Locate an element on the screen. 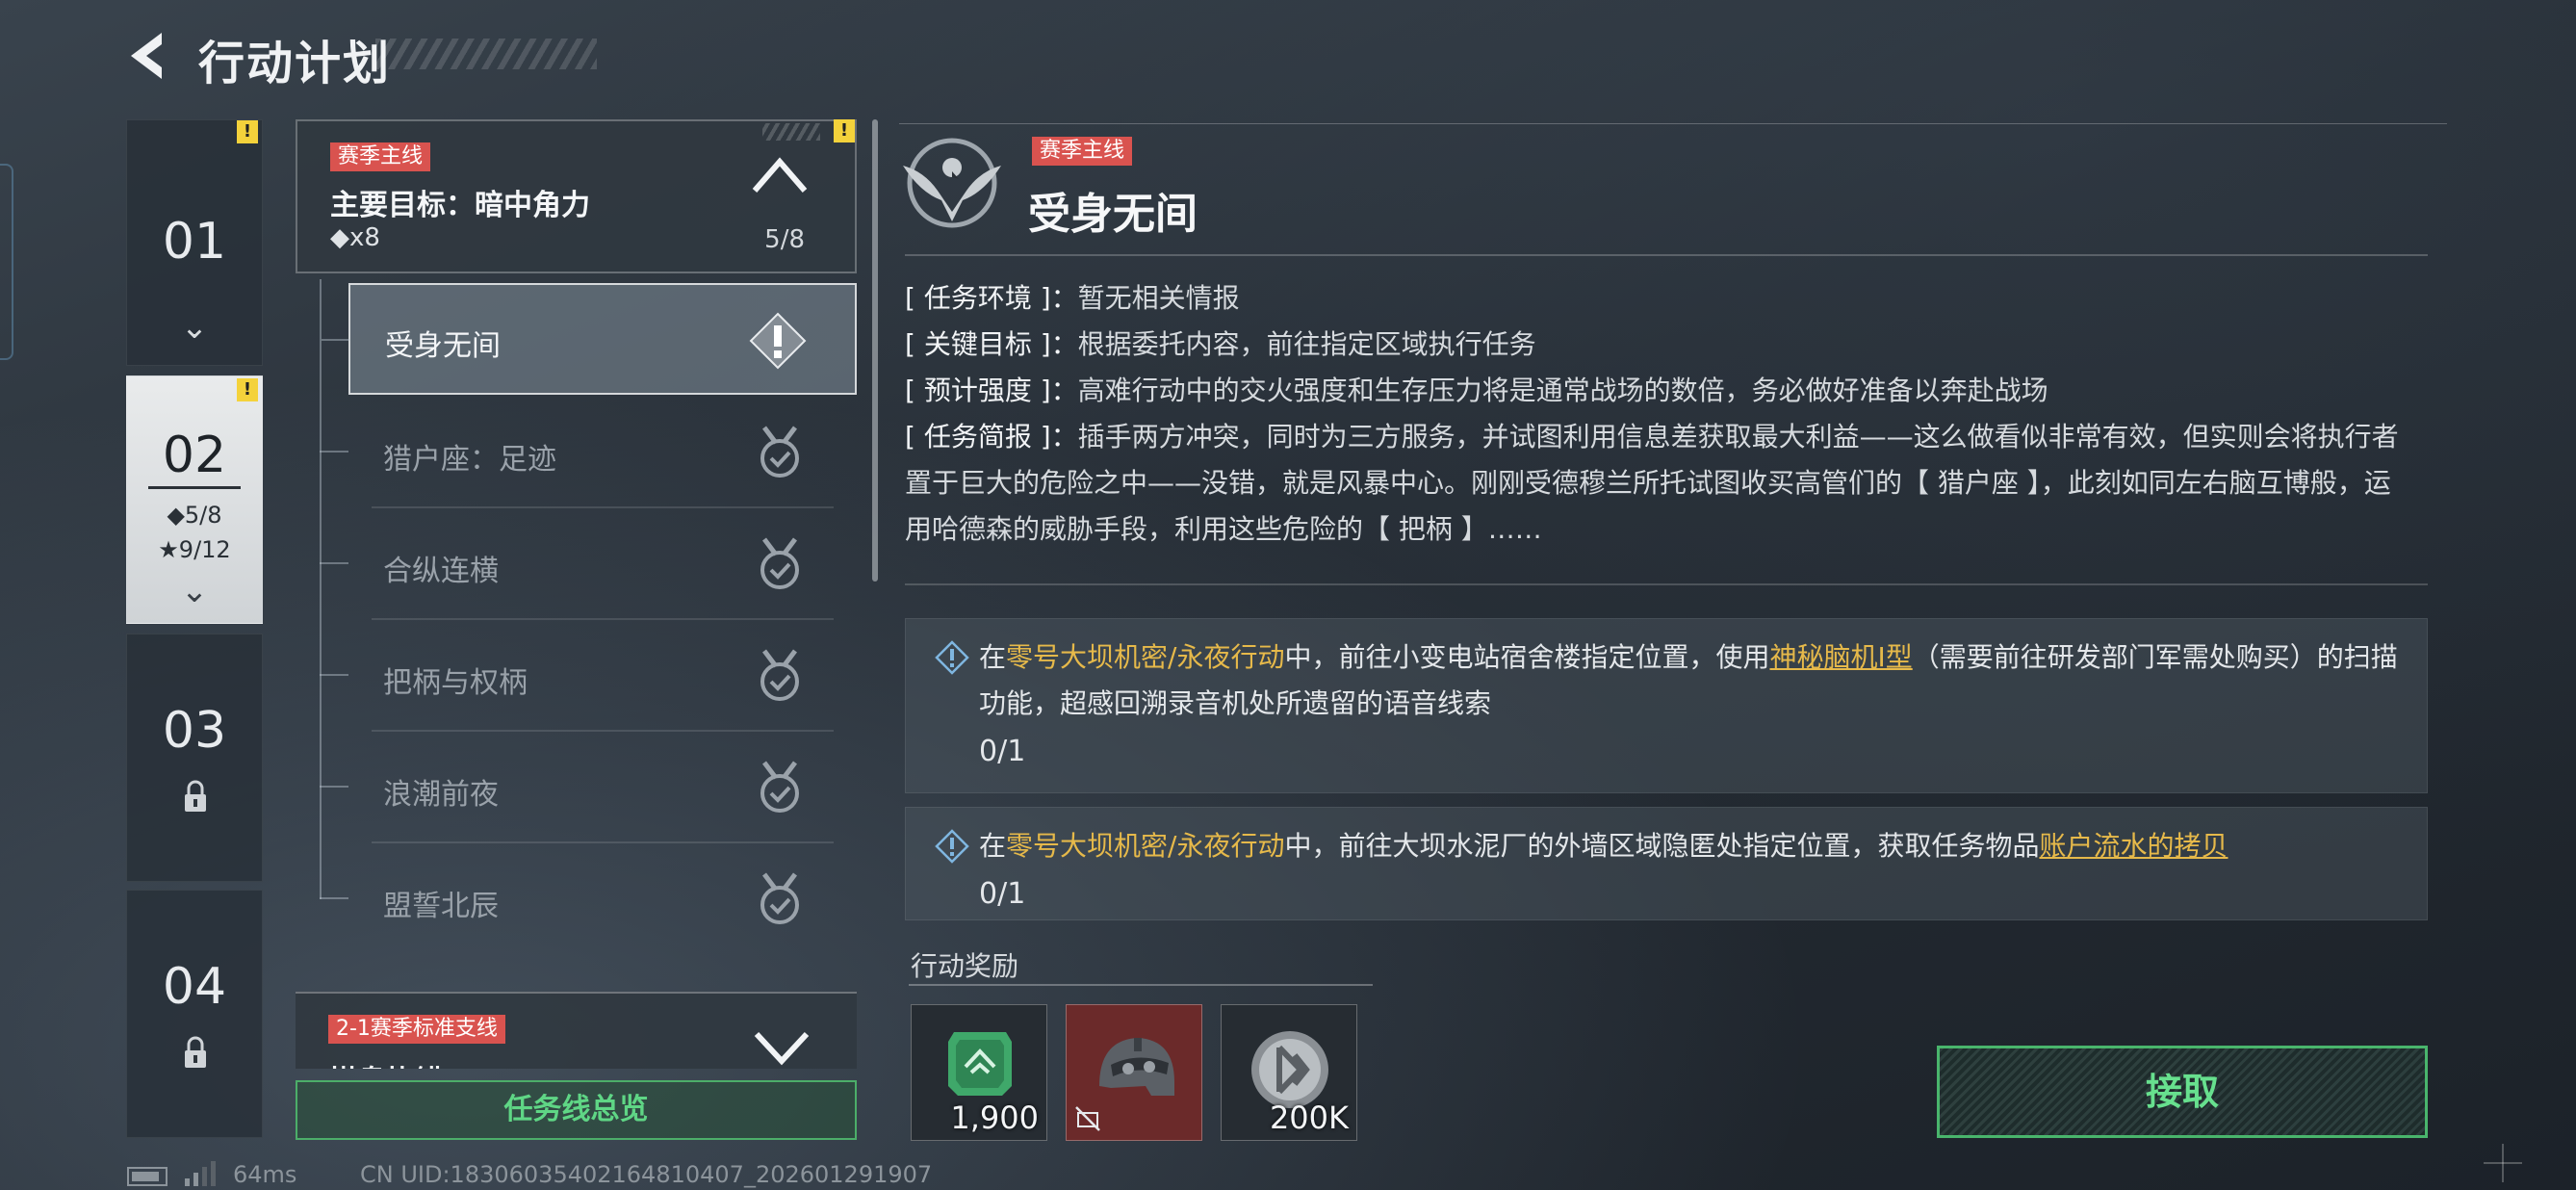 This screenshot has width=2576, height=1190. signal-icon is located at coordinates (201, 1174).